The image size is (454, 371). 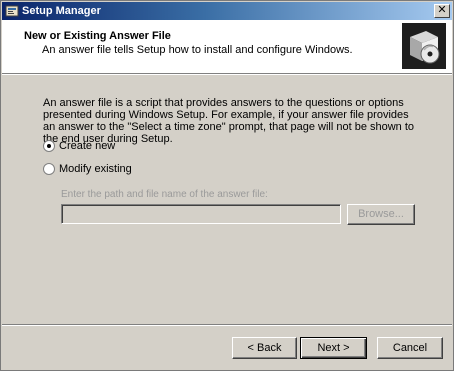 I want to click on footer-divider, so click(x=227, y=325).